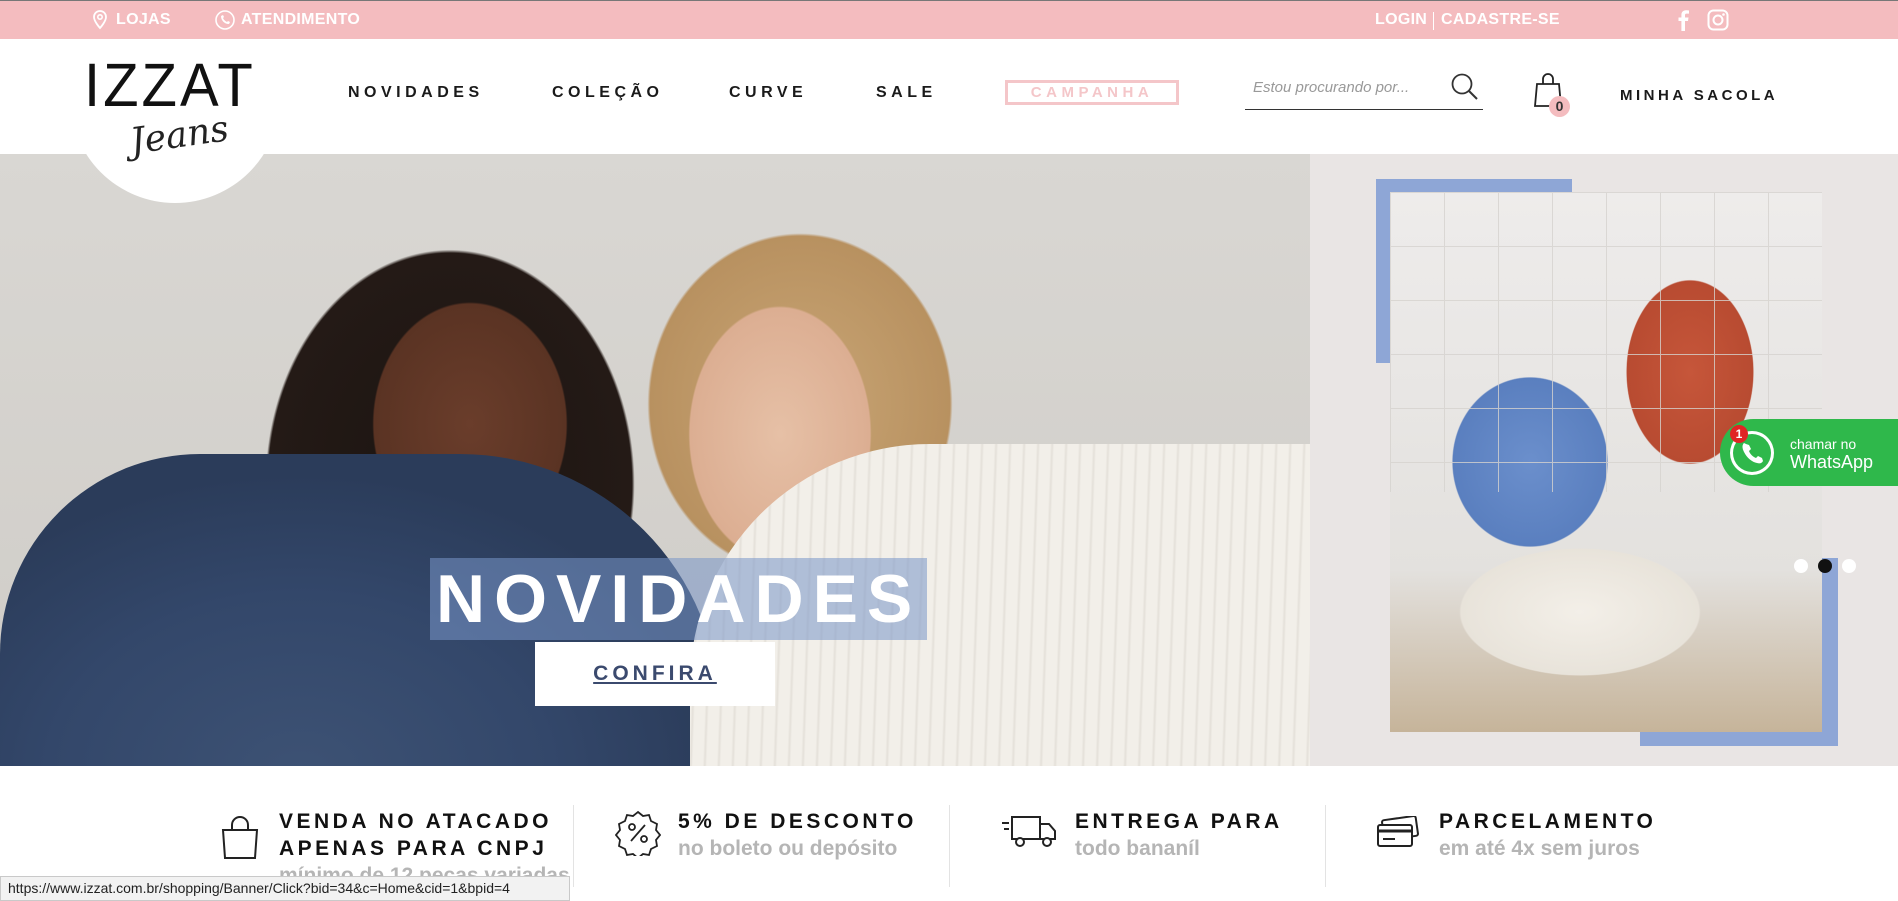 The width and height of the screenshot is (1898, 901). I want to click on logo-wordmark: IZZAT, so click(170, 85).